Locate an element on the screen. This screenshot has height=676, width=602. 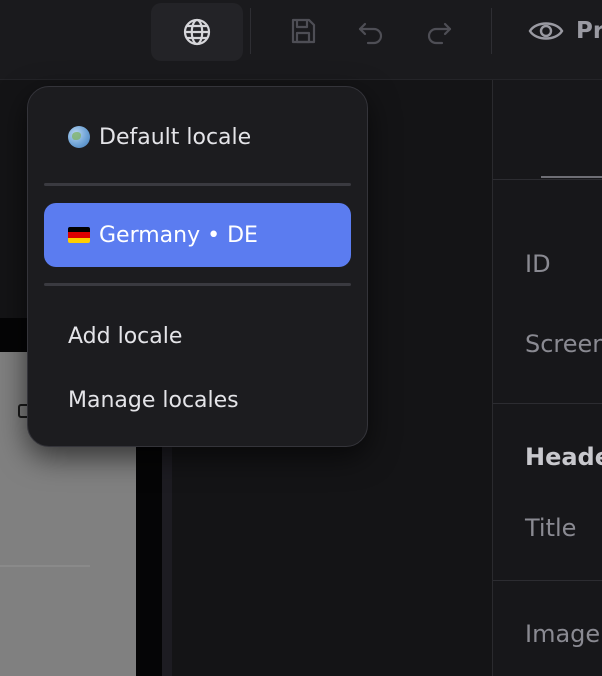
field-label-id: ID is located at coordinates (538, 264).